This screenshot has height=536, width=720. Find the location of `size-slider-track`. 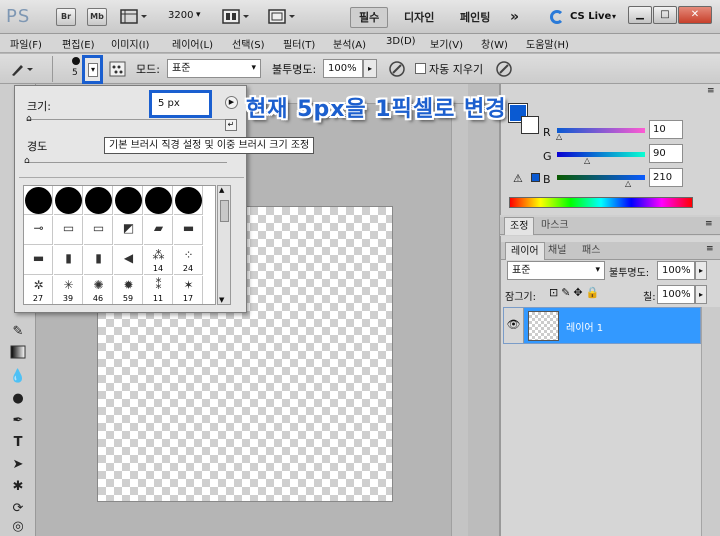

size-slider-track is located at coordinates (127, 119).